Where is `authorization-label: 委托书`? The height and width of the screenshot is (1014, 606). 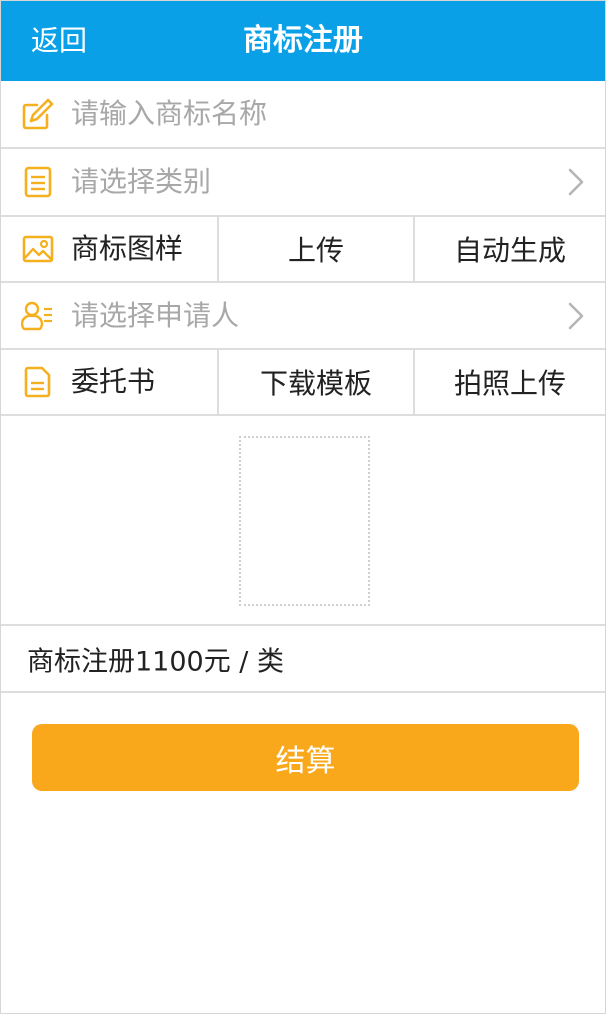
authorization-label: 委托书 is located at coordinates (113, 381).